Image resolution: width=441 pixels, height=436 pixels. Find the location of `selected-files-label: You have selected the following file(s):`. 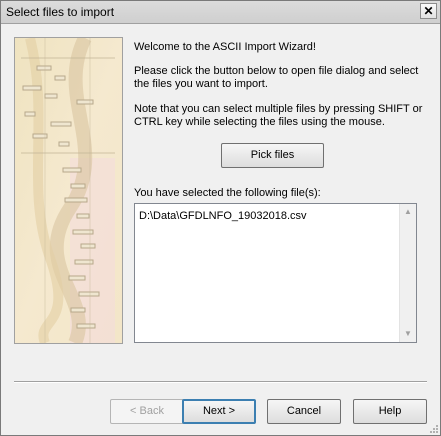

selected-files-label: You have selected the following file(s): is located at coordinates (227, 193).